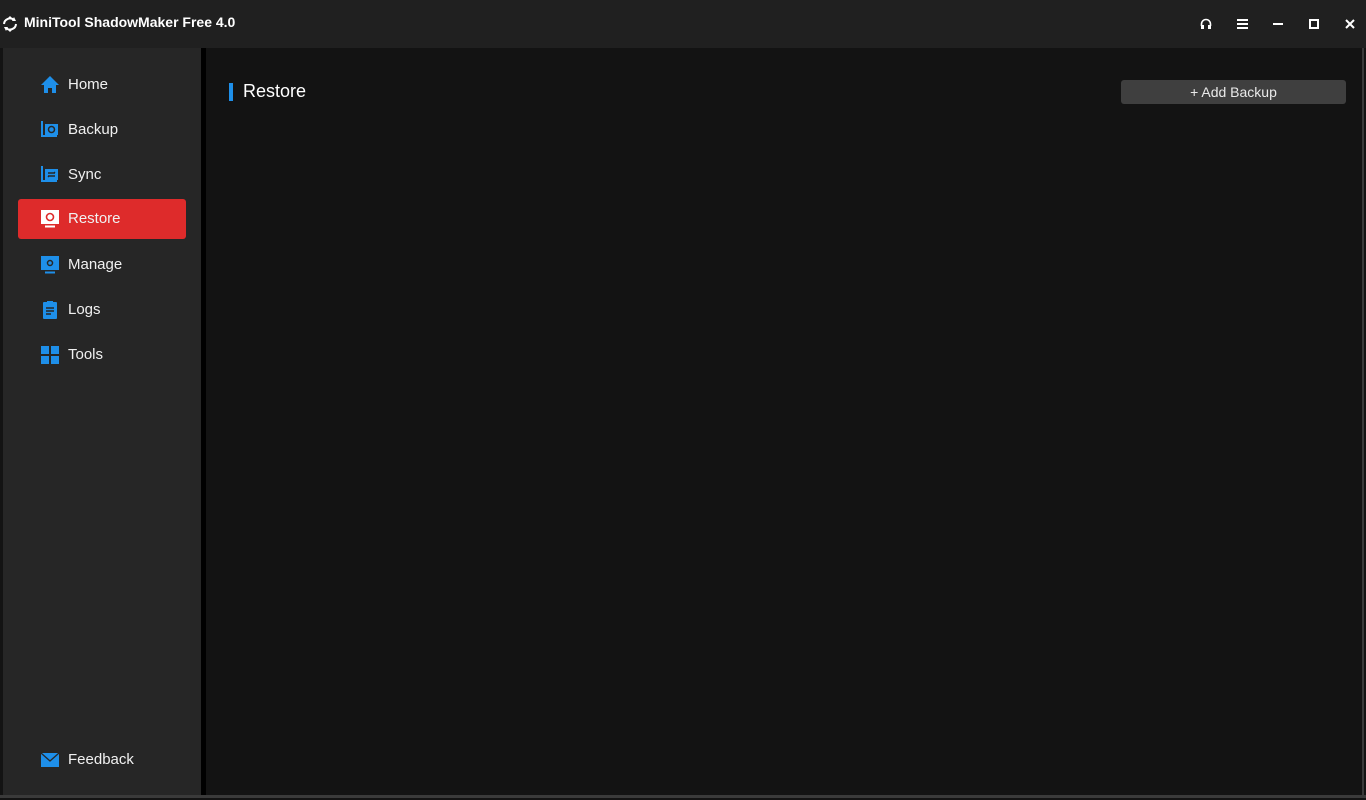 Image resolution: width=1366 pixels, height=800 pixels. What do you see at coordinates (130, 22) in the screenshot?
I see `app-title: MiniTool ShadowMaker Free 4.0` at bounding box center [130, 22].